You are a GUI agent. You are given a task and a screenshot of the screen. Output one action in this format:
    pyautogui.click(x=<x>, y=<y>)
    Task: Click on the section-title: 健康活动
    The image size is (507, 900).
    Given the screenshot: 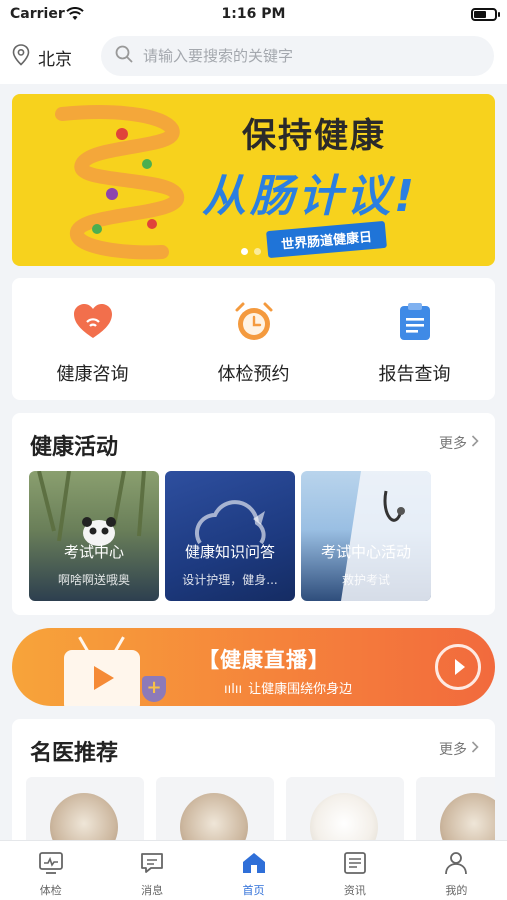 What is the action you would take?
    pyautogui.click(x=74, y=447)
    